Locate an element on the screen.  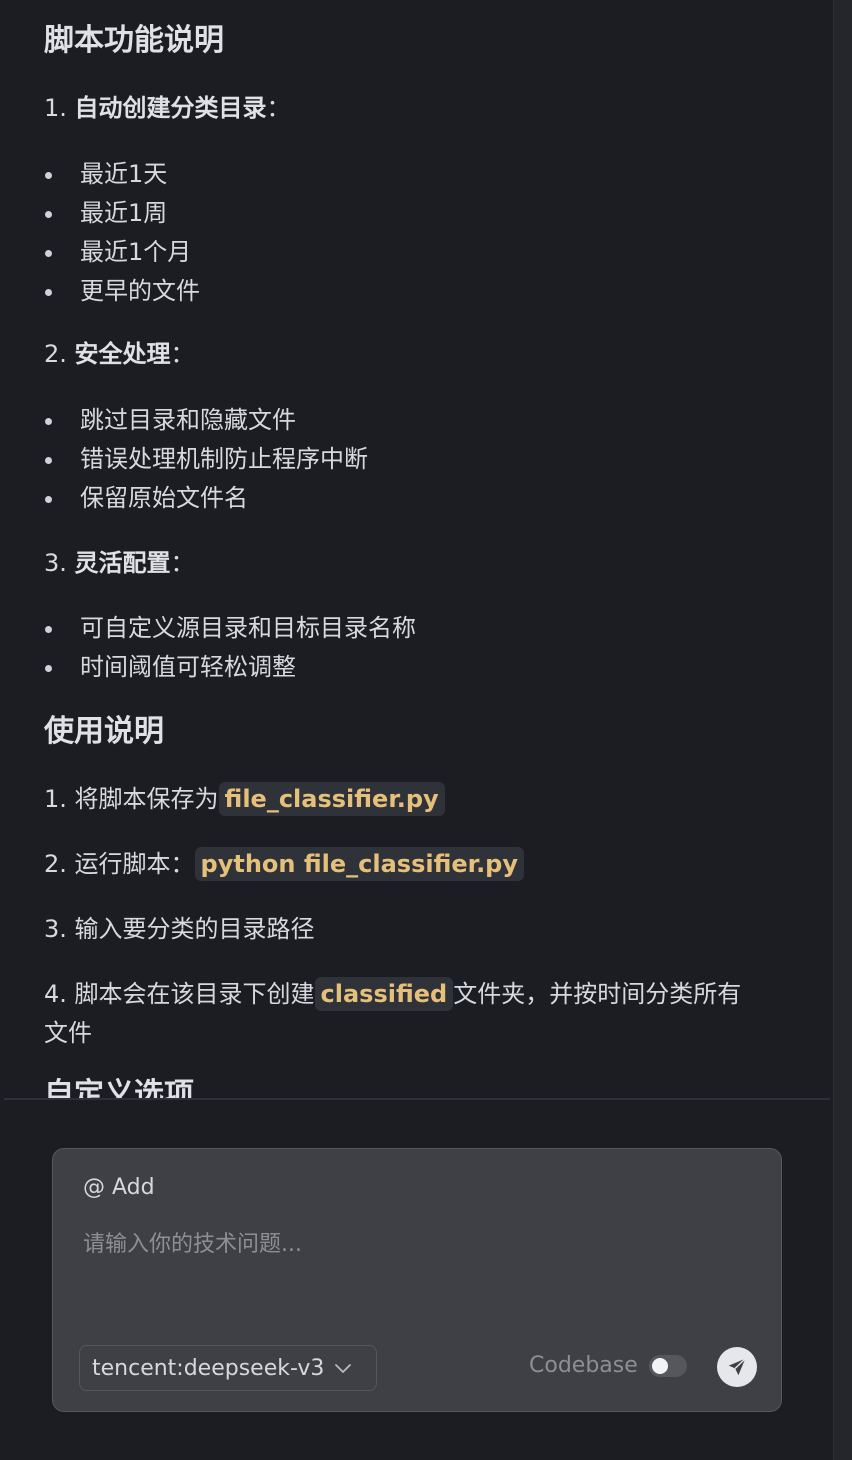
usage-step-4-continuation: 文件 is located at coordinates (68, 1033).